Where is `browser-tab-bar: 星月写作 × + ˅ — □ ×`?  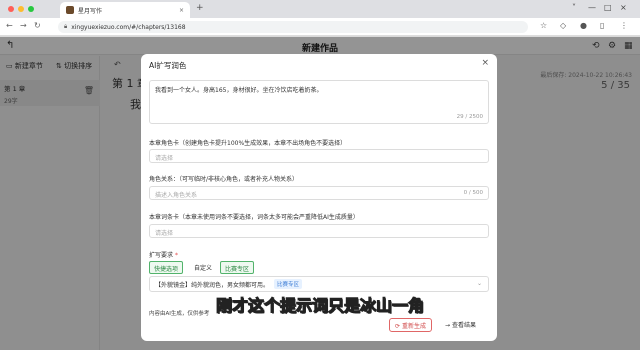
browser-tab-bar: 星月写作 × + ˅ — □ × is located at coordinates (320, 9).